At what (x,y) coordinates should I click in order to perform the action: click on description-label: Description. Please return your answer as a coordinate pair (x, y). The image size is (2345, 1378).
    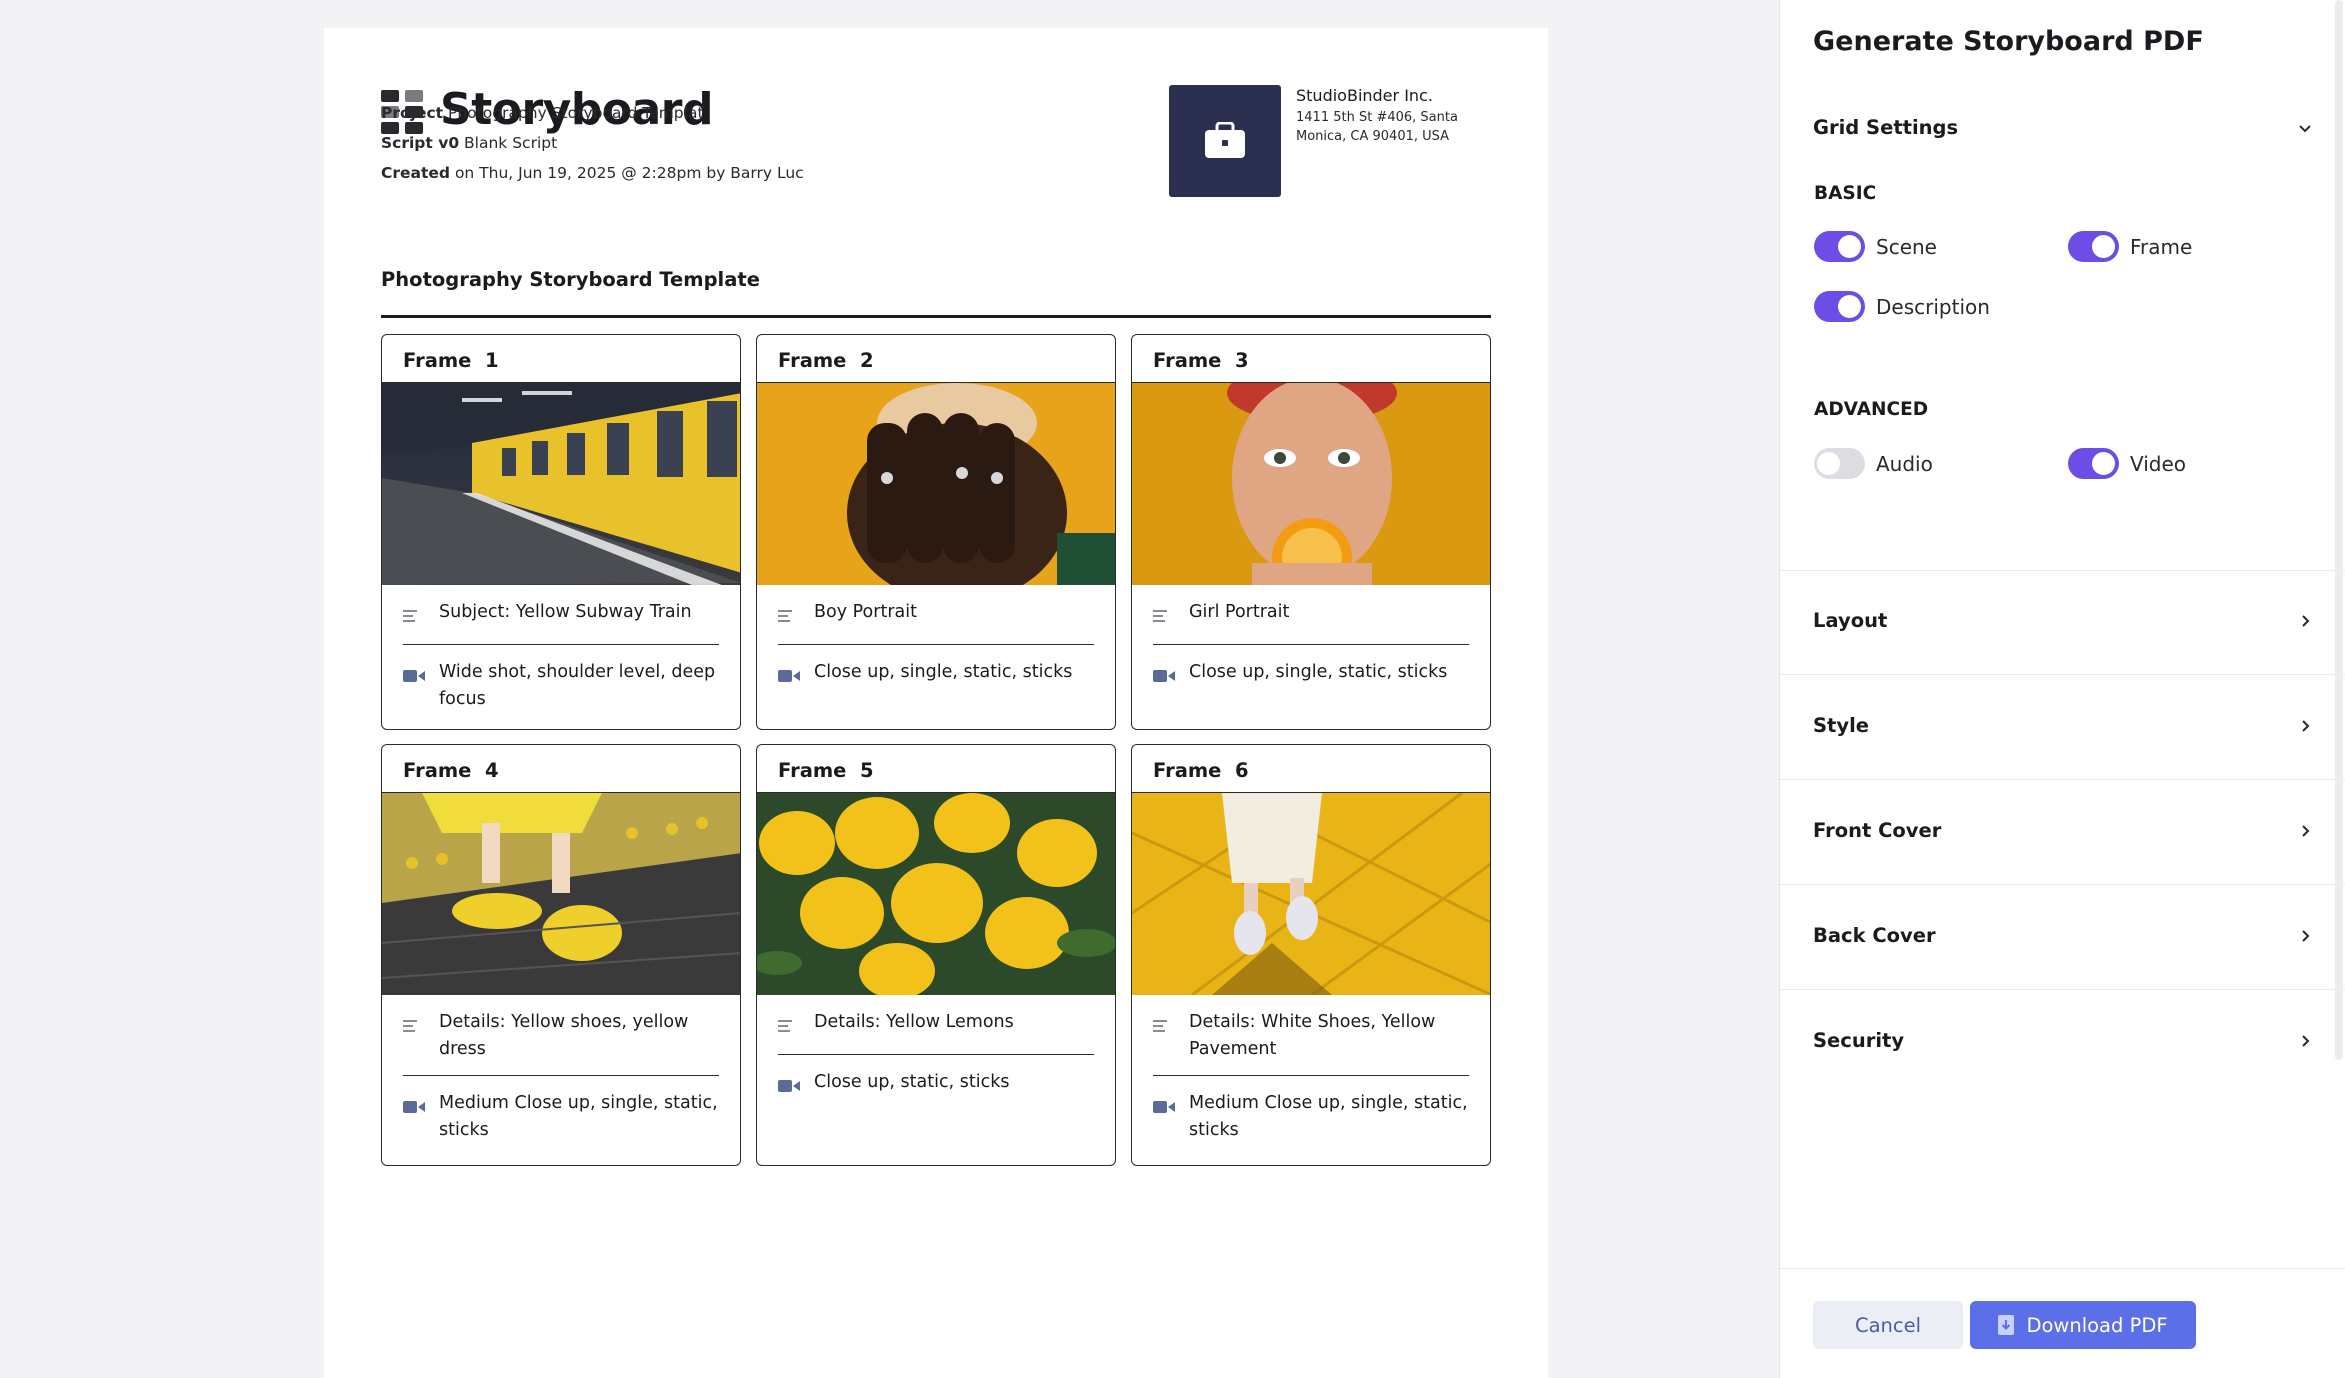
    Looking at the image, I should click on (1933, 306).